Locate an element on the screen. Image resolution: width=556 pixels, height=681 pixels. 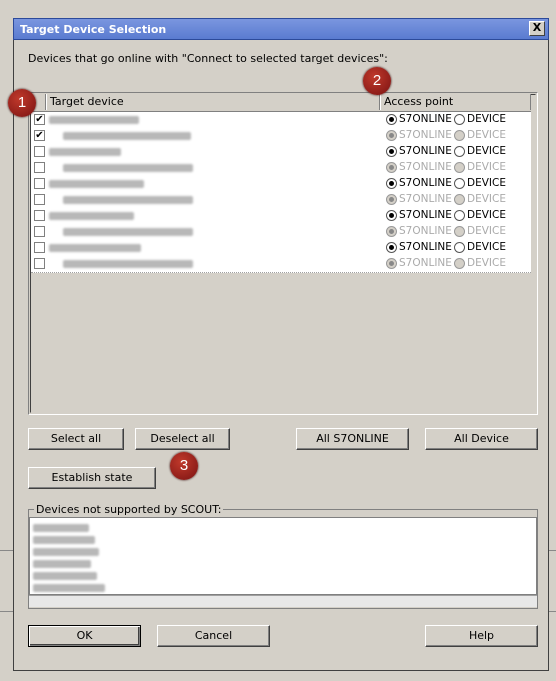
cancel-button: Cancel is located at coordinates (213, 636).